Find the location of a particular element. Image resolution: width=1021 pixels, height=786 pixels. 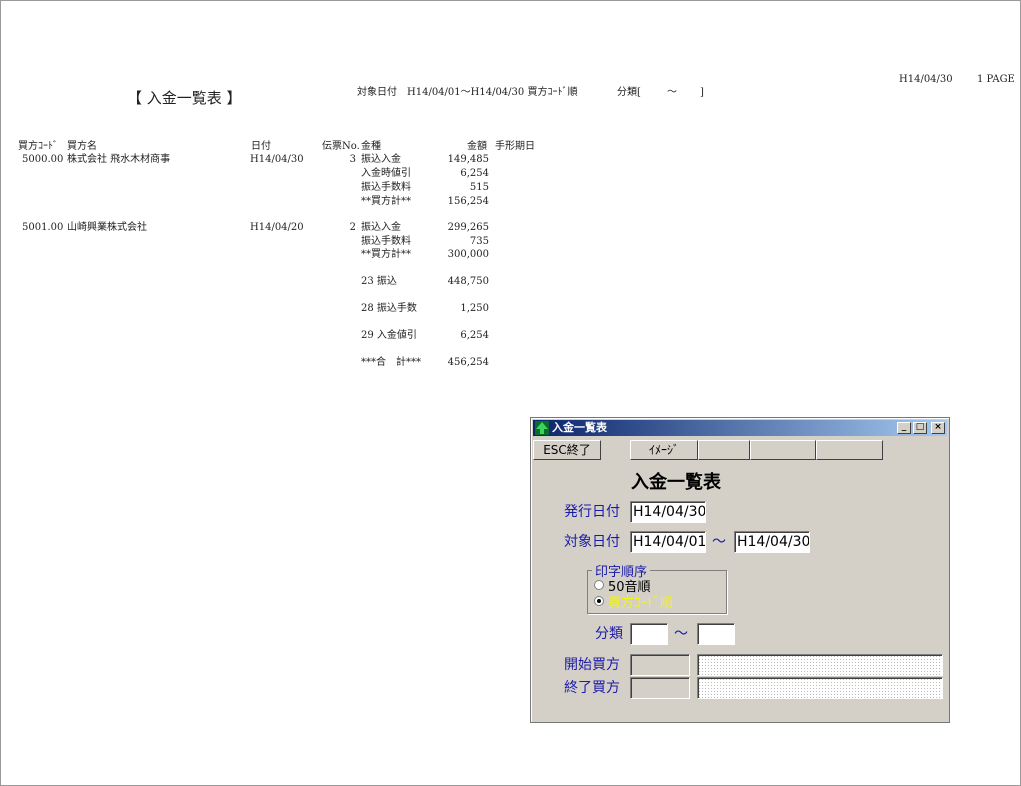

col-buyer-name: 買方名 is located at coordinates (82, 146).